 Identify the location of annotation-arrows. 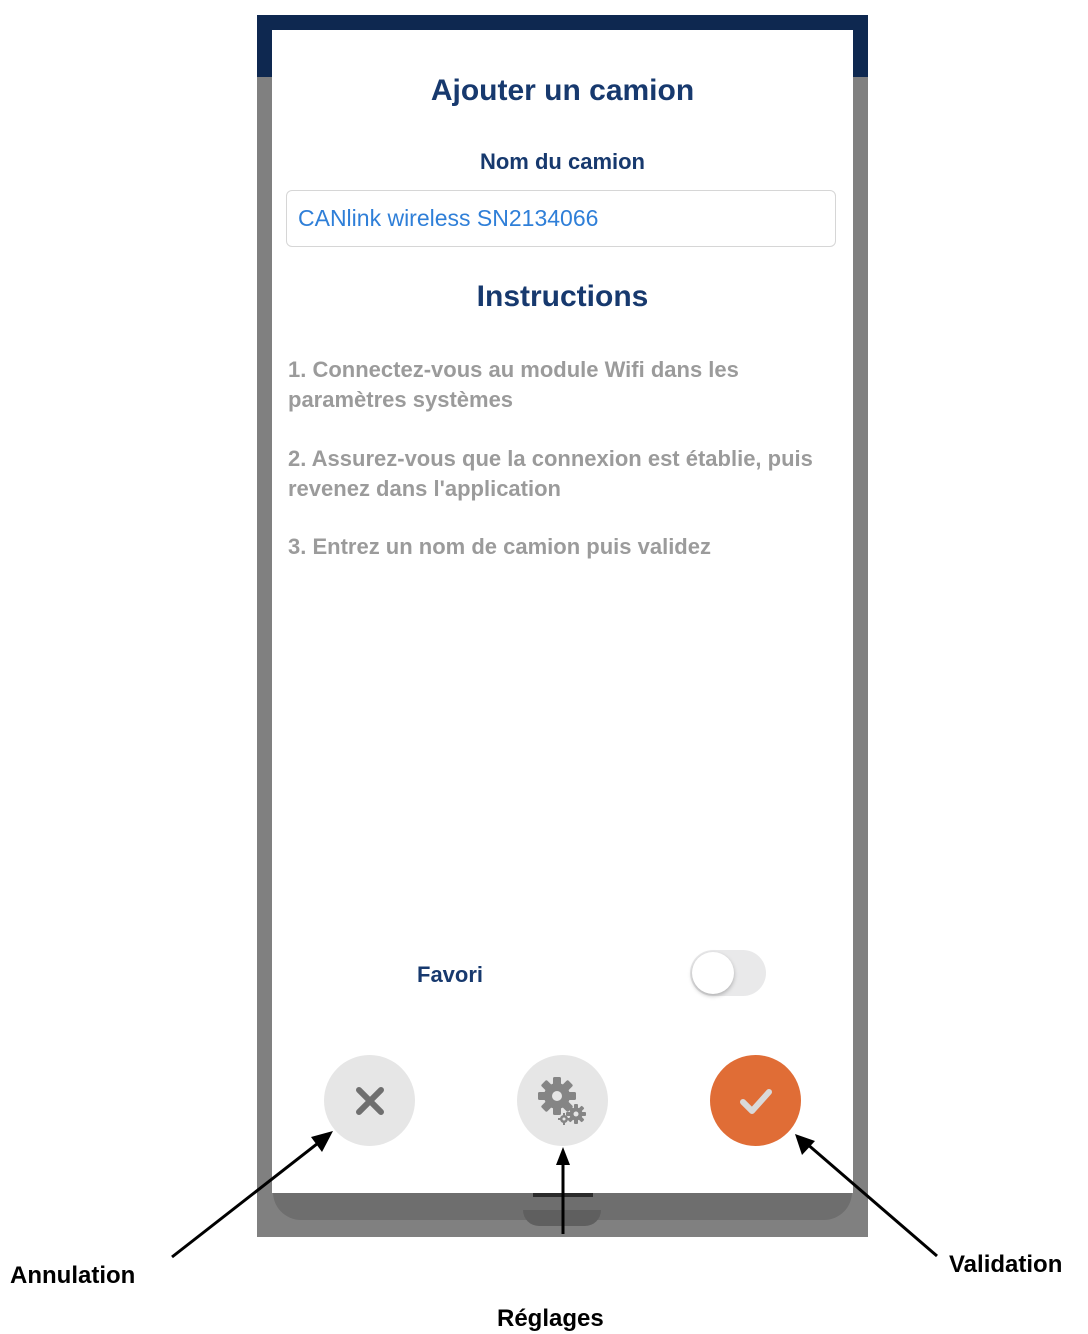
(554, 1195).